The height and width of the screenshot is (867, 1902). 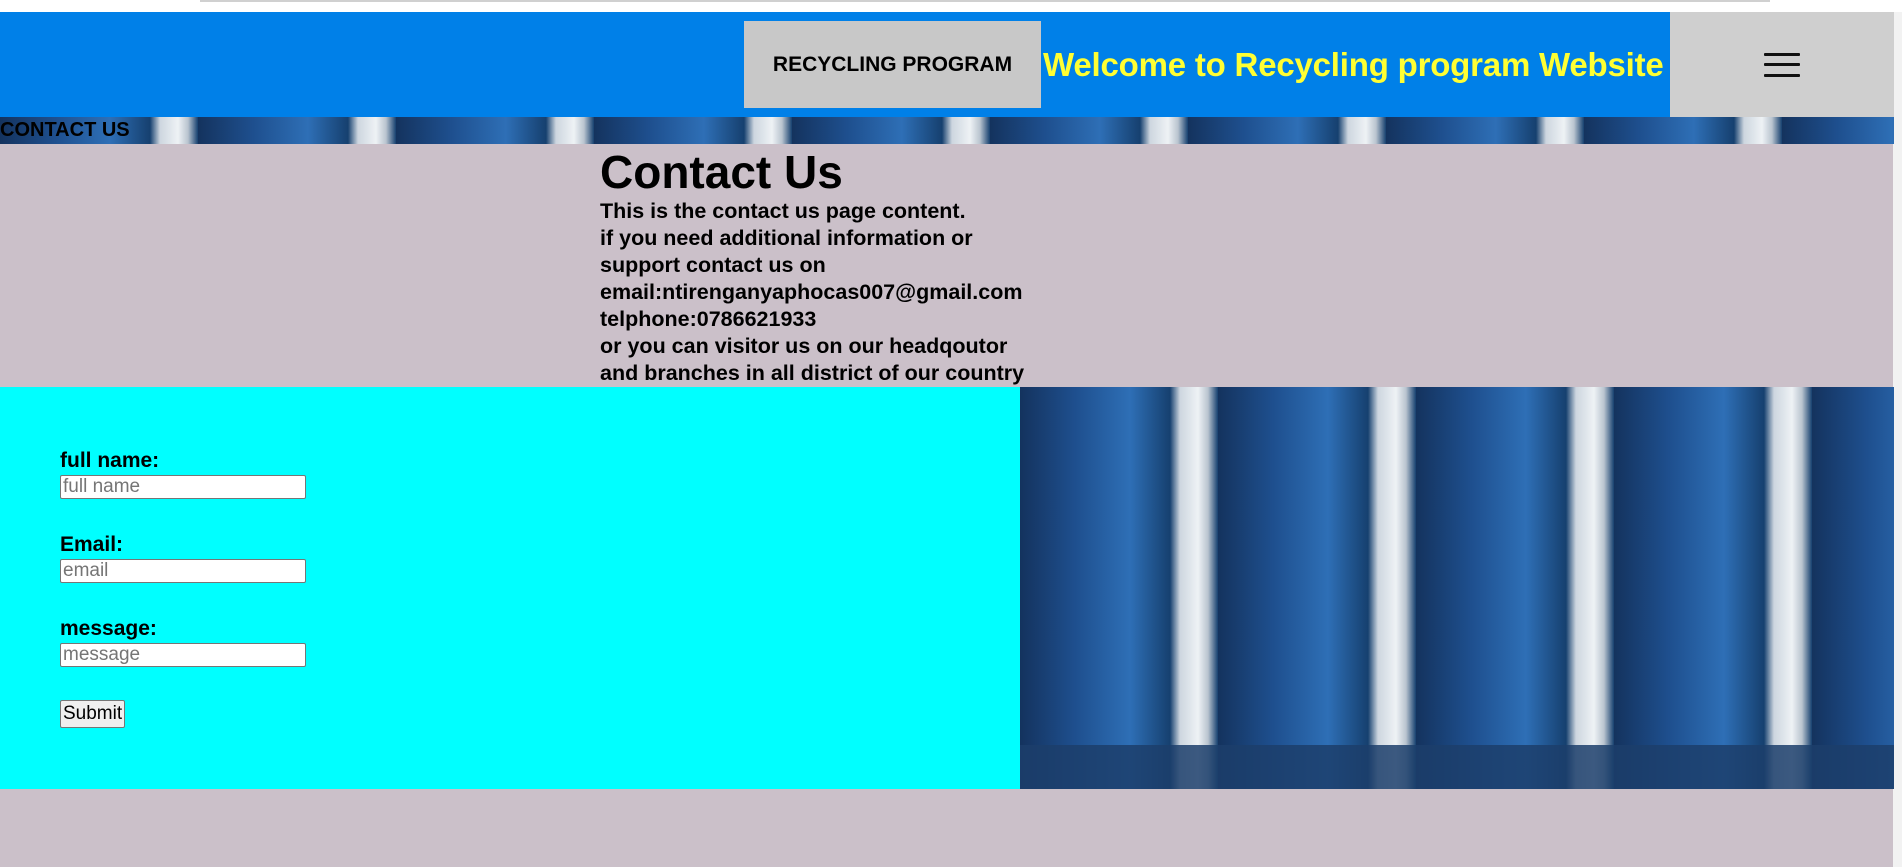 I want to click on page-title: Contact Us, so click(x=721, y=172).